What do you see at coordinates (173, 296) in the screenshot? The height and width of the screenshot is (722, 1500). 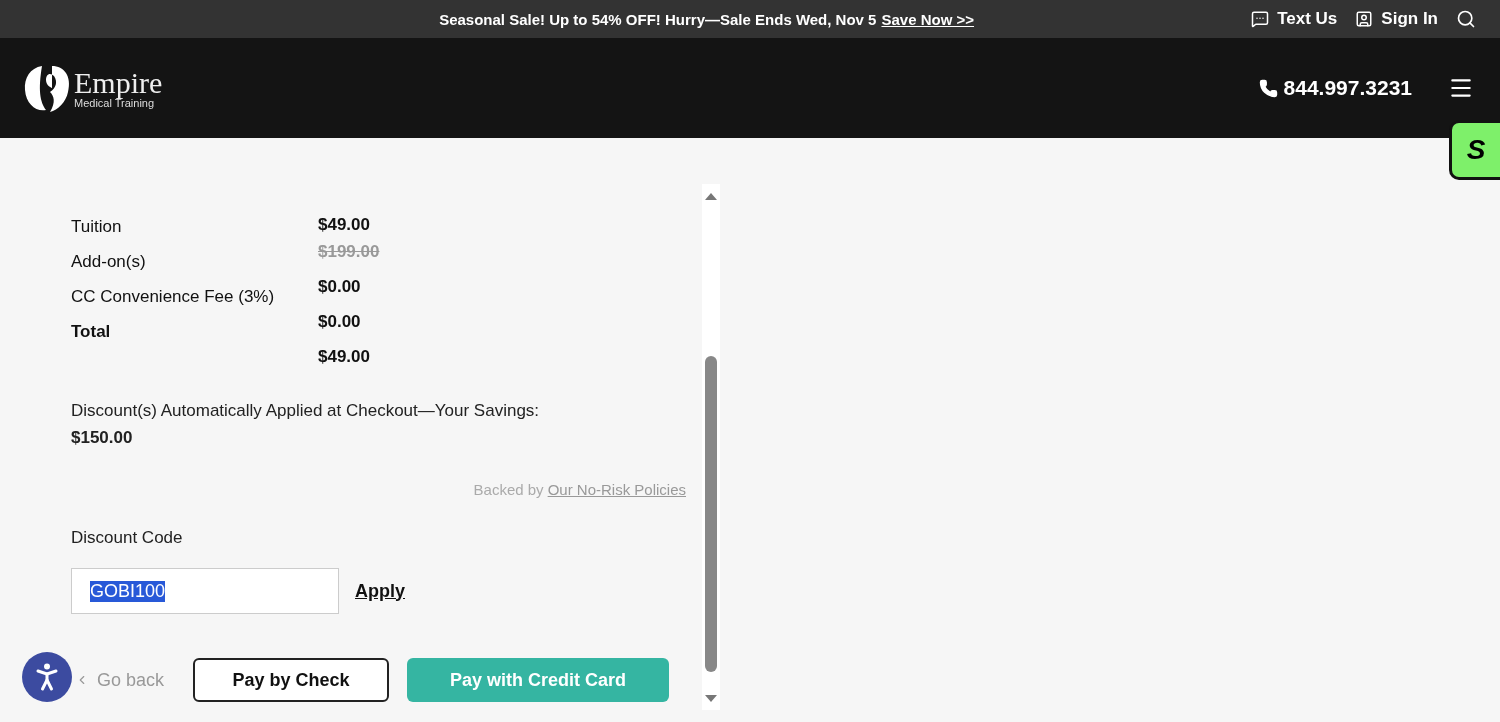 I see `summary-label: CC Convenience Fee (3%)` at bounding box center [173, 296].